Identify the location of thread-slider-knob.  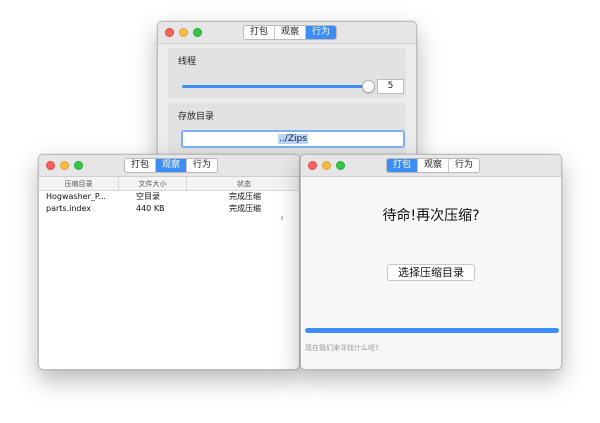
(368, 86).